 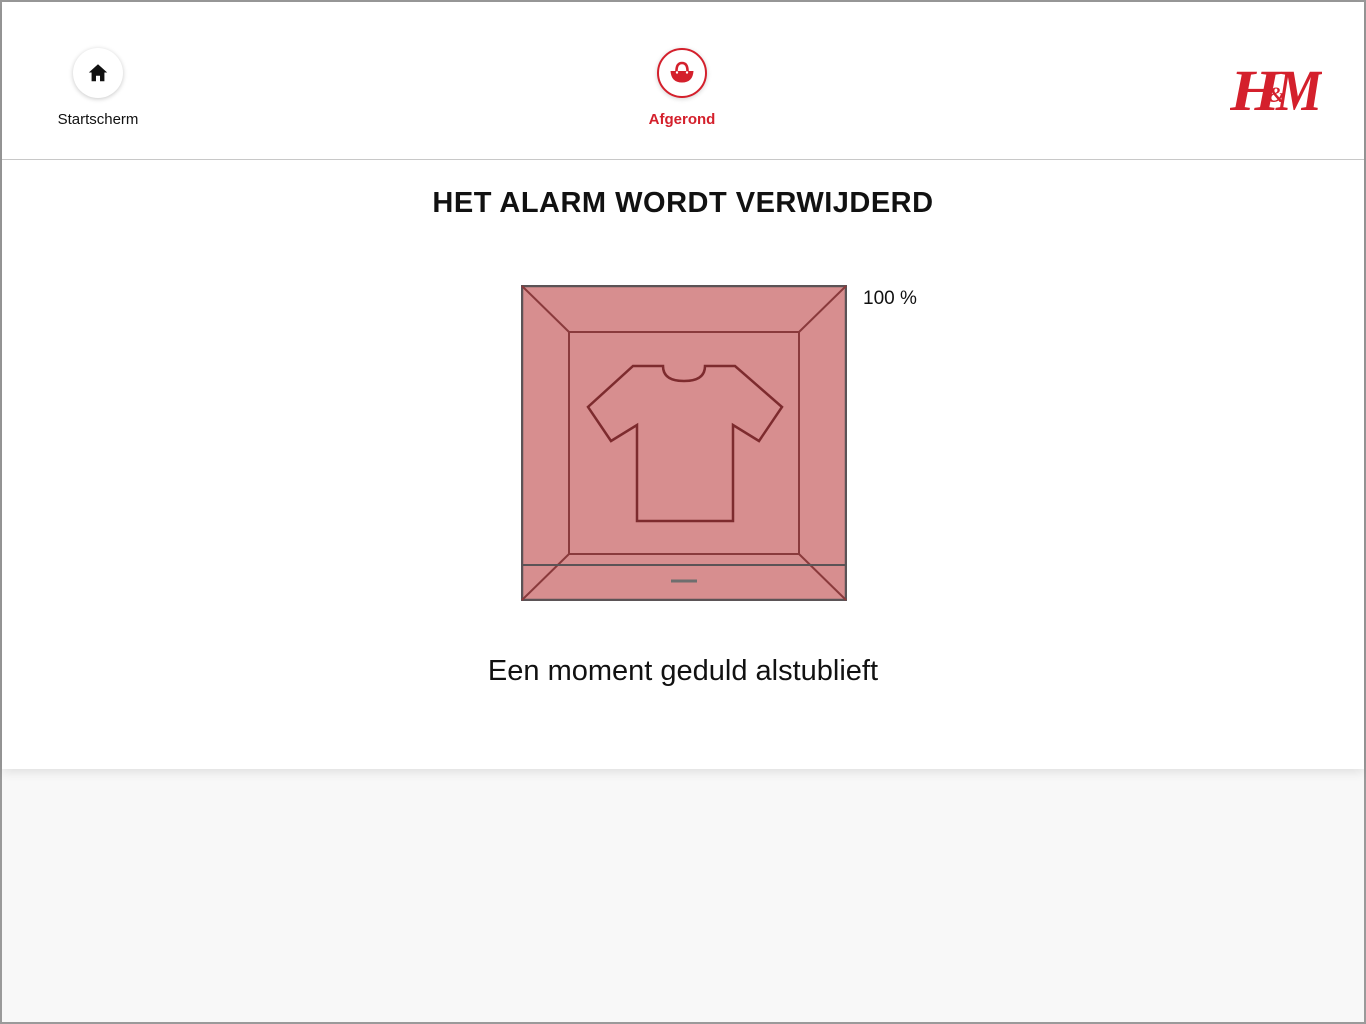 What do you see at coordinates (98, 119) in the screenshot?
I see `home-nav-label: Startscherm` at bounding box center [98, 119].